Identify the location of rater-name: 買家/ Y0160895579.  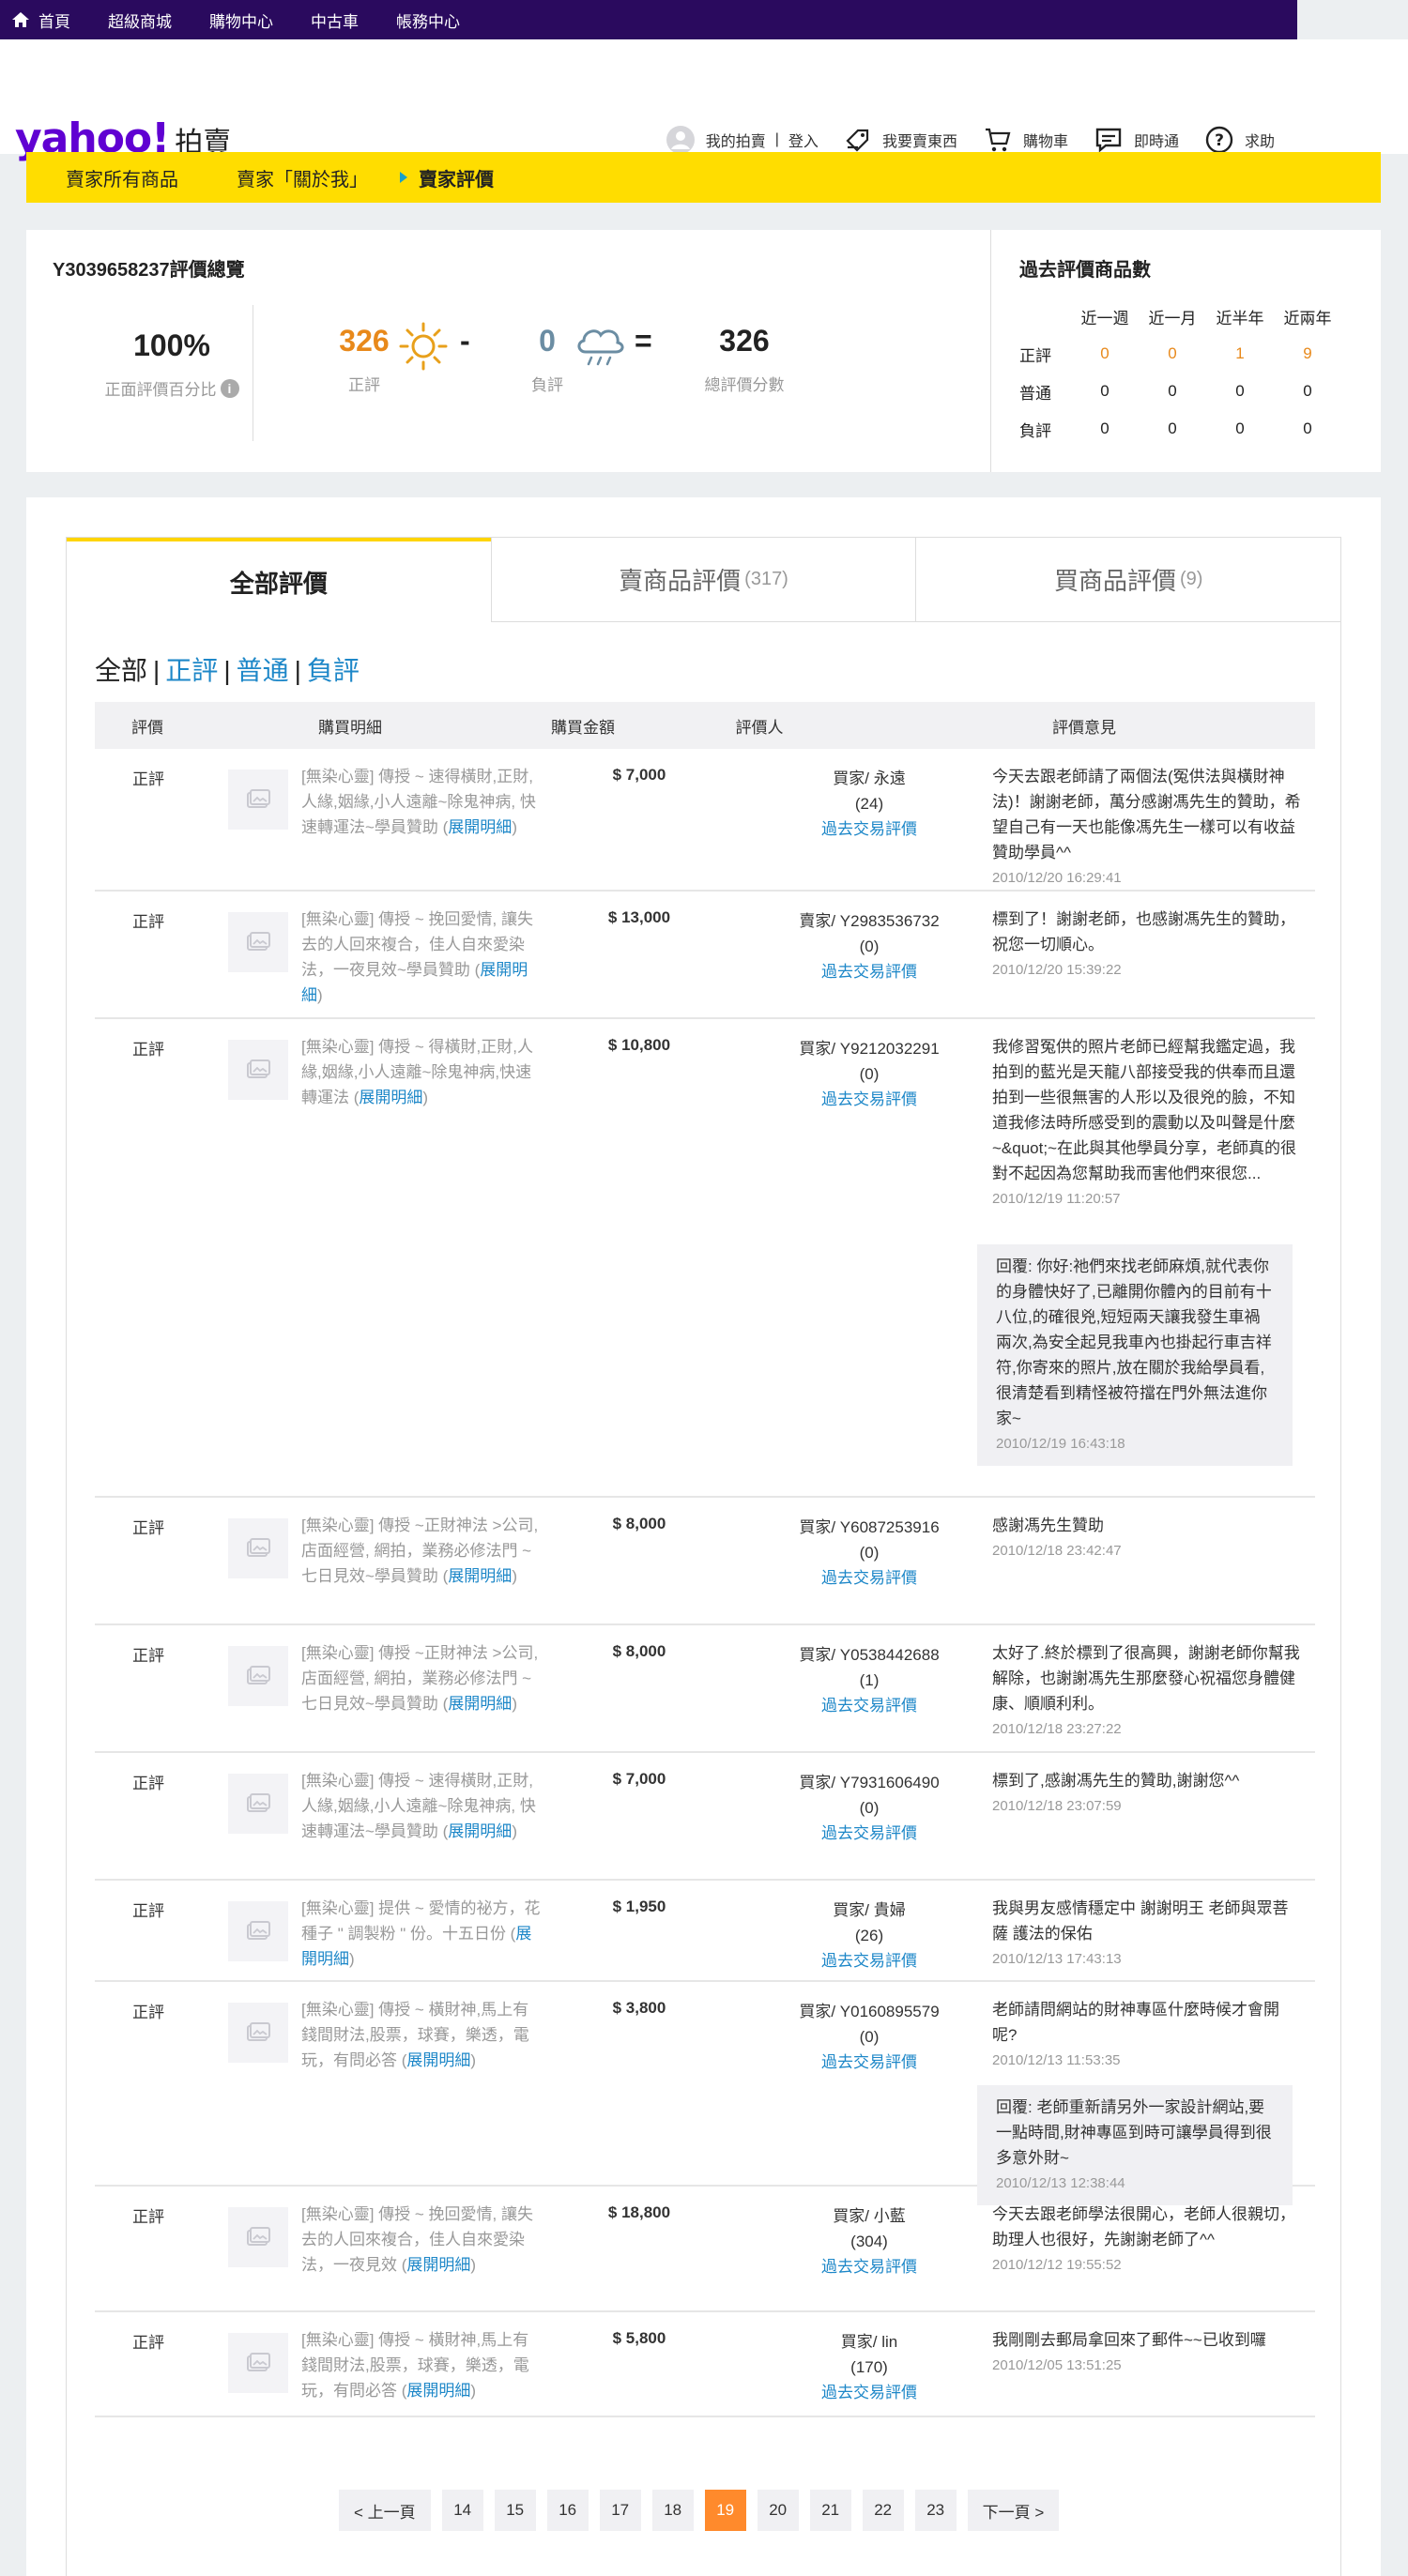
(869, 2011).